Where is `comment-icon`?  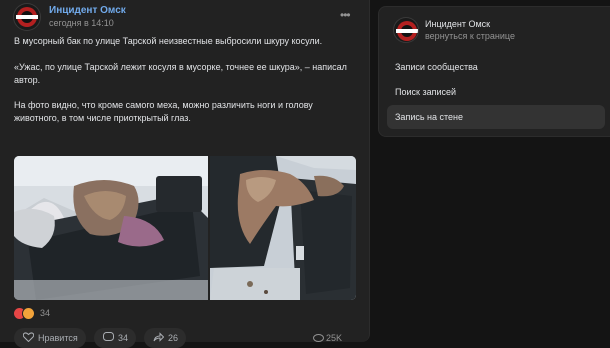 comment-icon is located at coordinates (108, 336).